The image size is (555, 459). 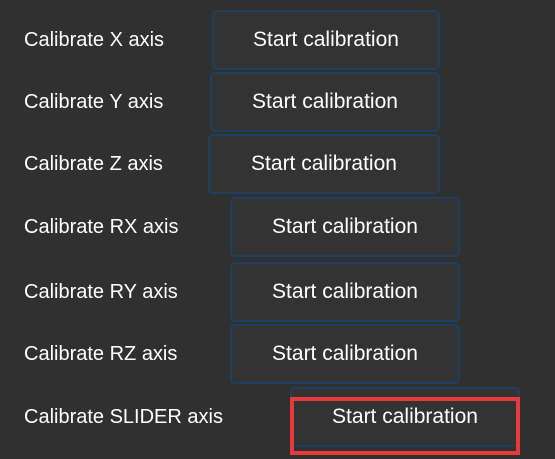 I want to click on start-calibration-rz-button: Start calibration, so click(x=345, y=354).